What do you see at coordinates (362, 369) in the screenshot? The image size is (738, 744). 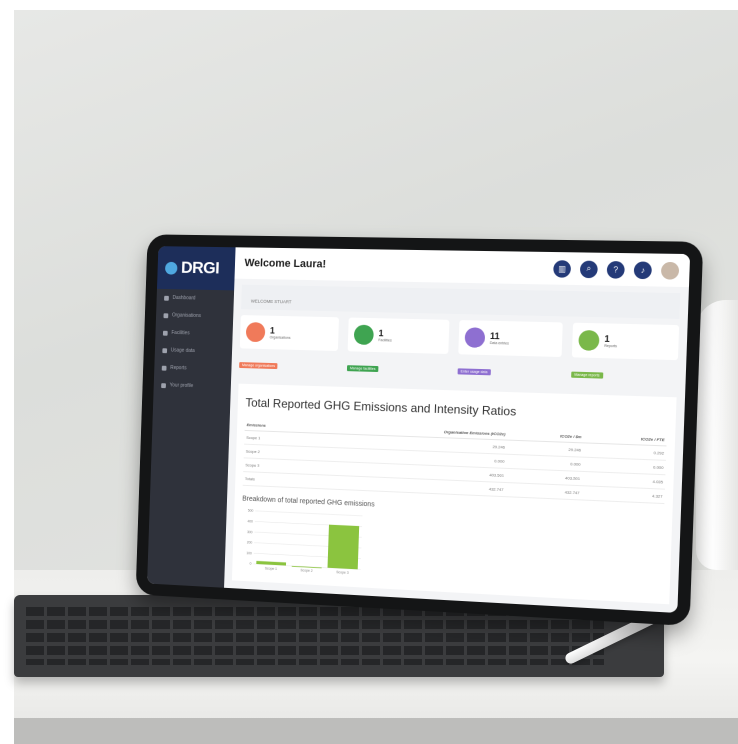 I see `action-button: Manage facilities` at bounding box center [362, 369].